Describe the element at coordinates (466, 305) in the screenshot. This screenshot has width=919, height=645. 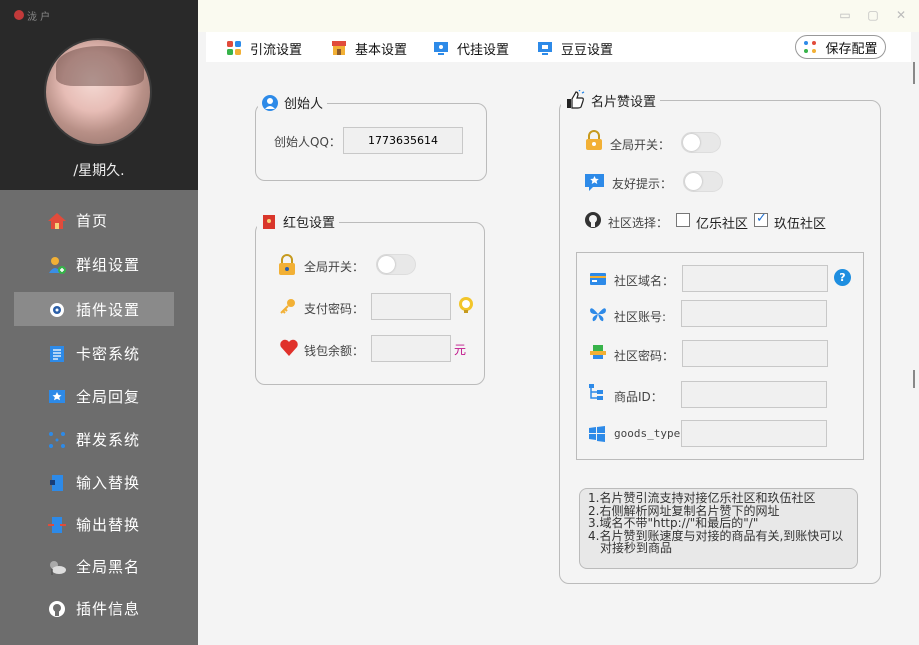
I see `lightbulb-icon` at that location.